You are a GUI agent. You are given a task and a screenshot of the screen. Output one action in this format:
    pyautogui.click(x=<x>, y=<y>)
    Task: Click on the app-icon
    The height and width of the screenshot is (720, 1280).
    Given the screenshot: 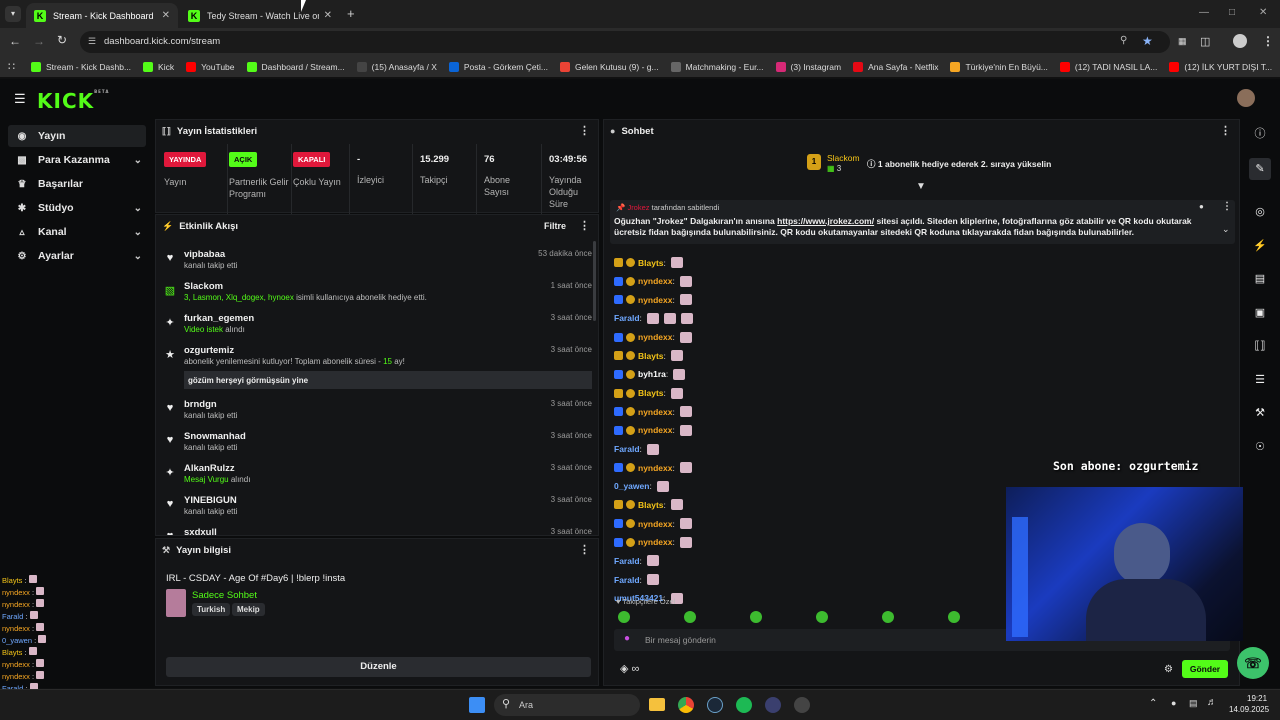 What is the action you would take?
    pyautogui.click(x=802, y=705)
    